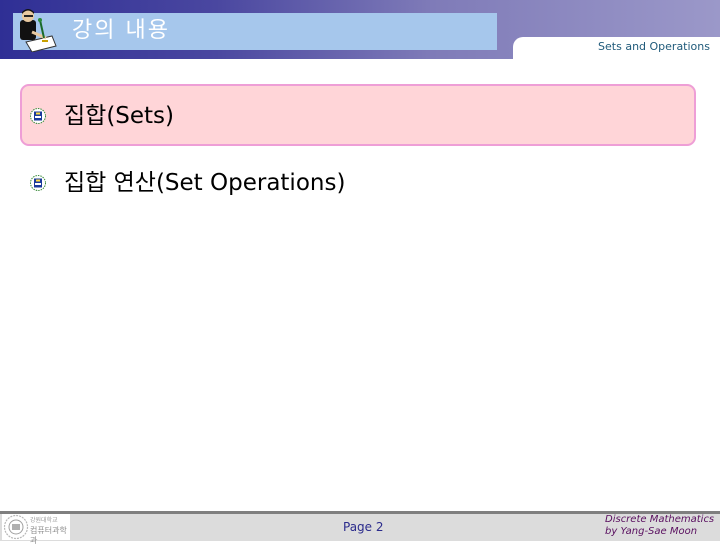 This screenshot has height=546, width=720. Describe the element at coordinates (651, 531) in the screenshot. I see `credit-author: by Yang-Sae Moon` at that location.